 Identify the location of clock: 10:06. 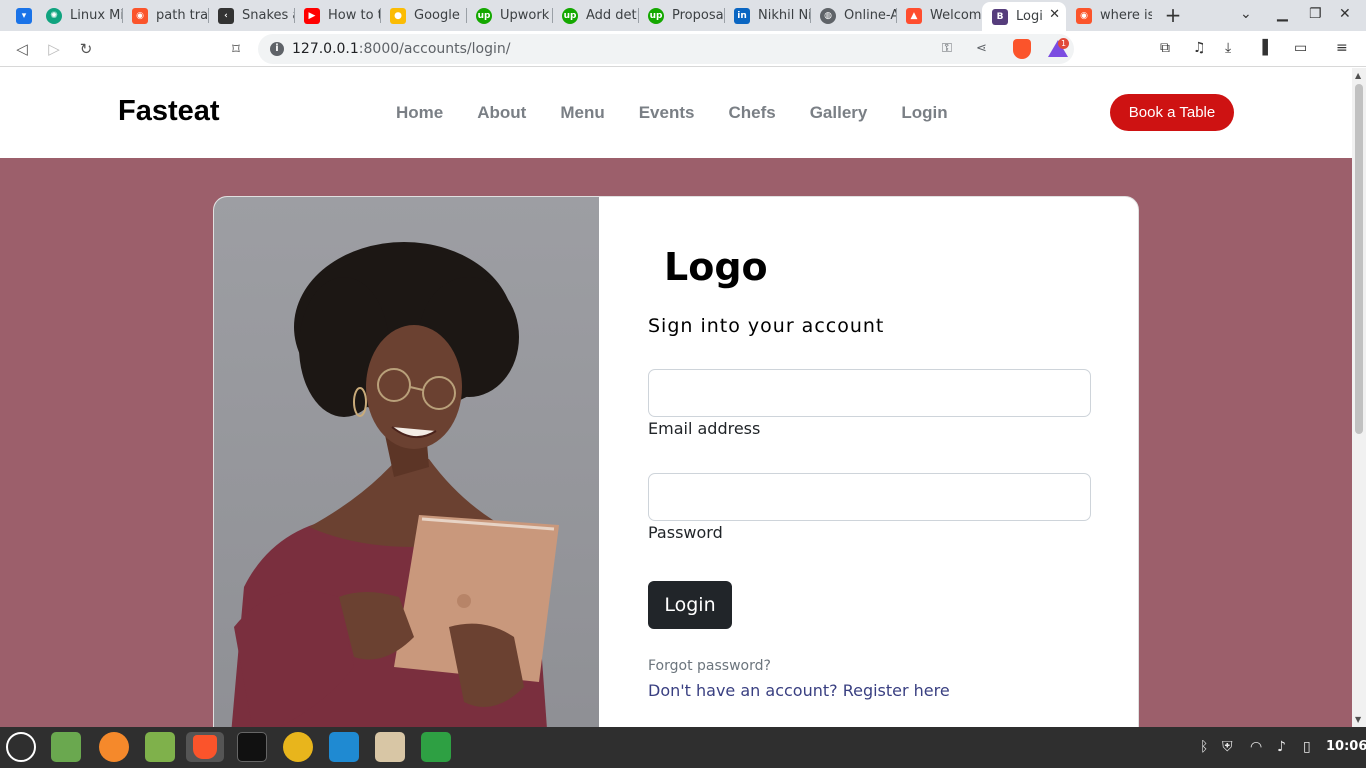
(1346, 746).